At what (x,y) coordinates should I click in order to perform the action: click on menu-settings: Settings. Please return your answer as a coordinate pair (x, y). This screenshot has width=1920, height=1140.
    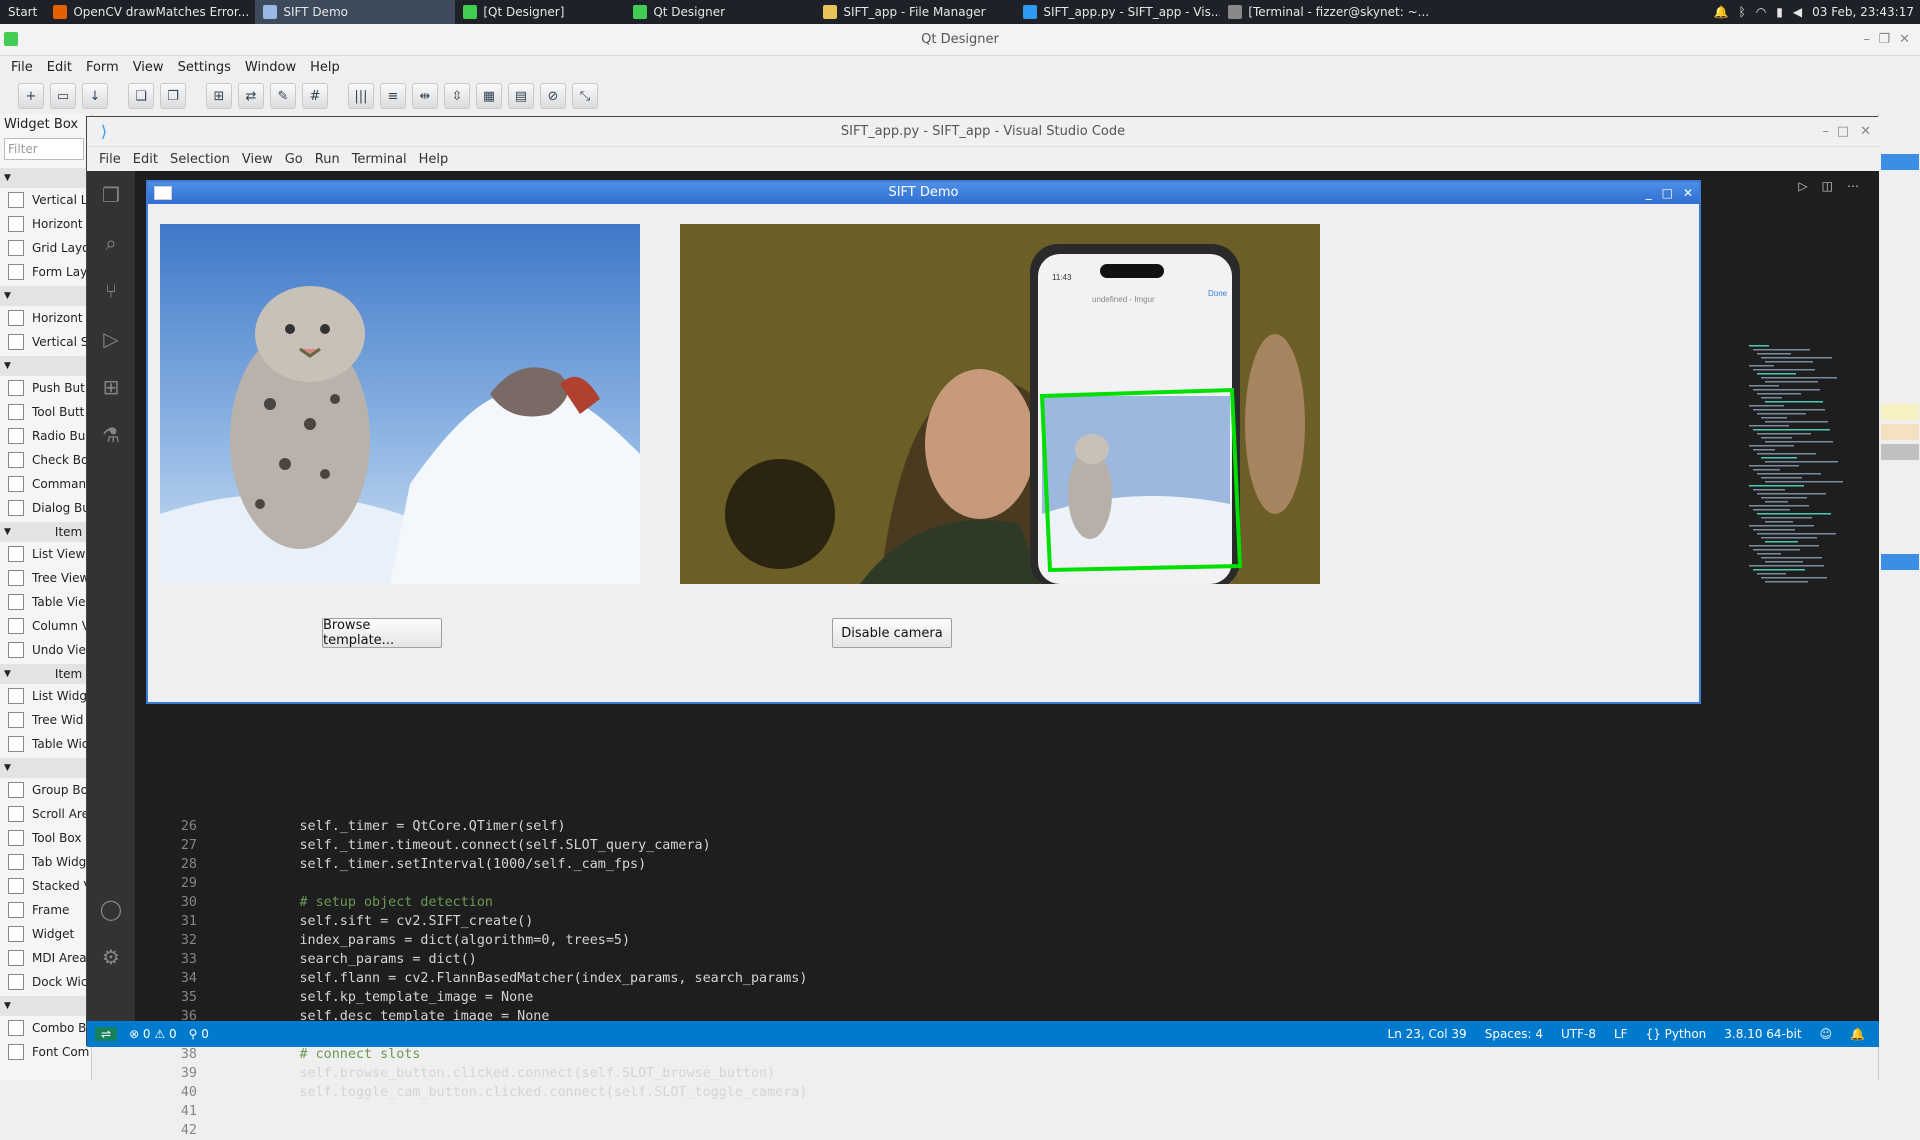
    Looking at the image, I should click on (204, 67).